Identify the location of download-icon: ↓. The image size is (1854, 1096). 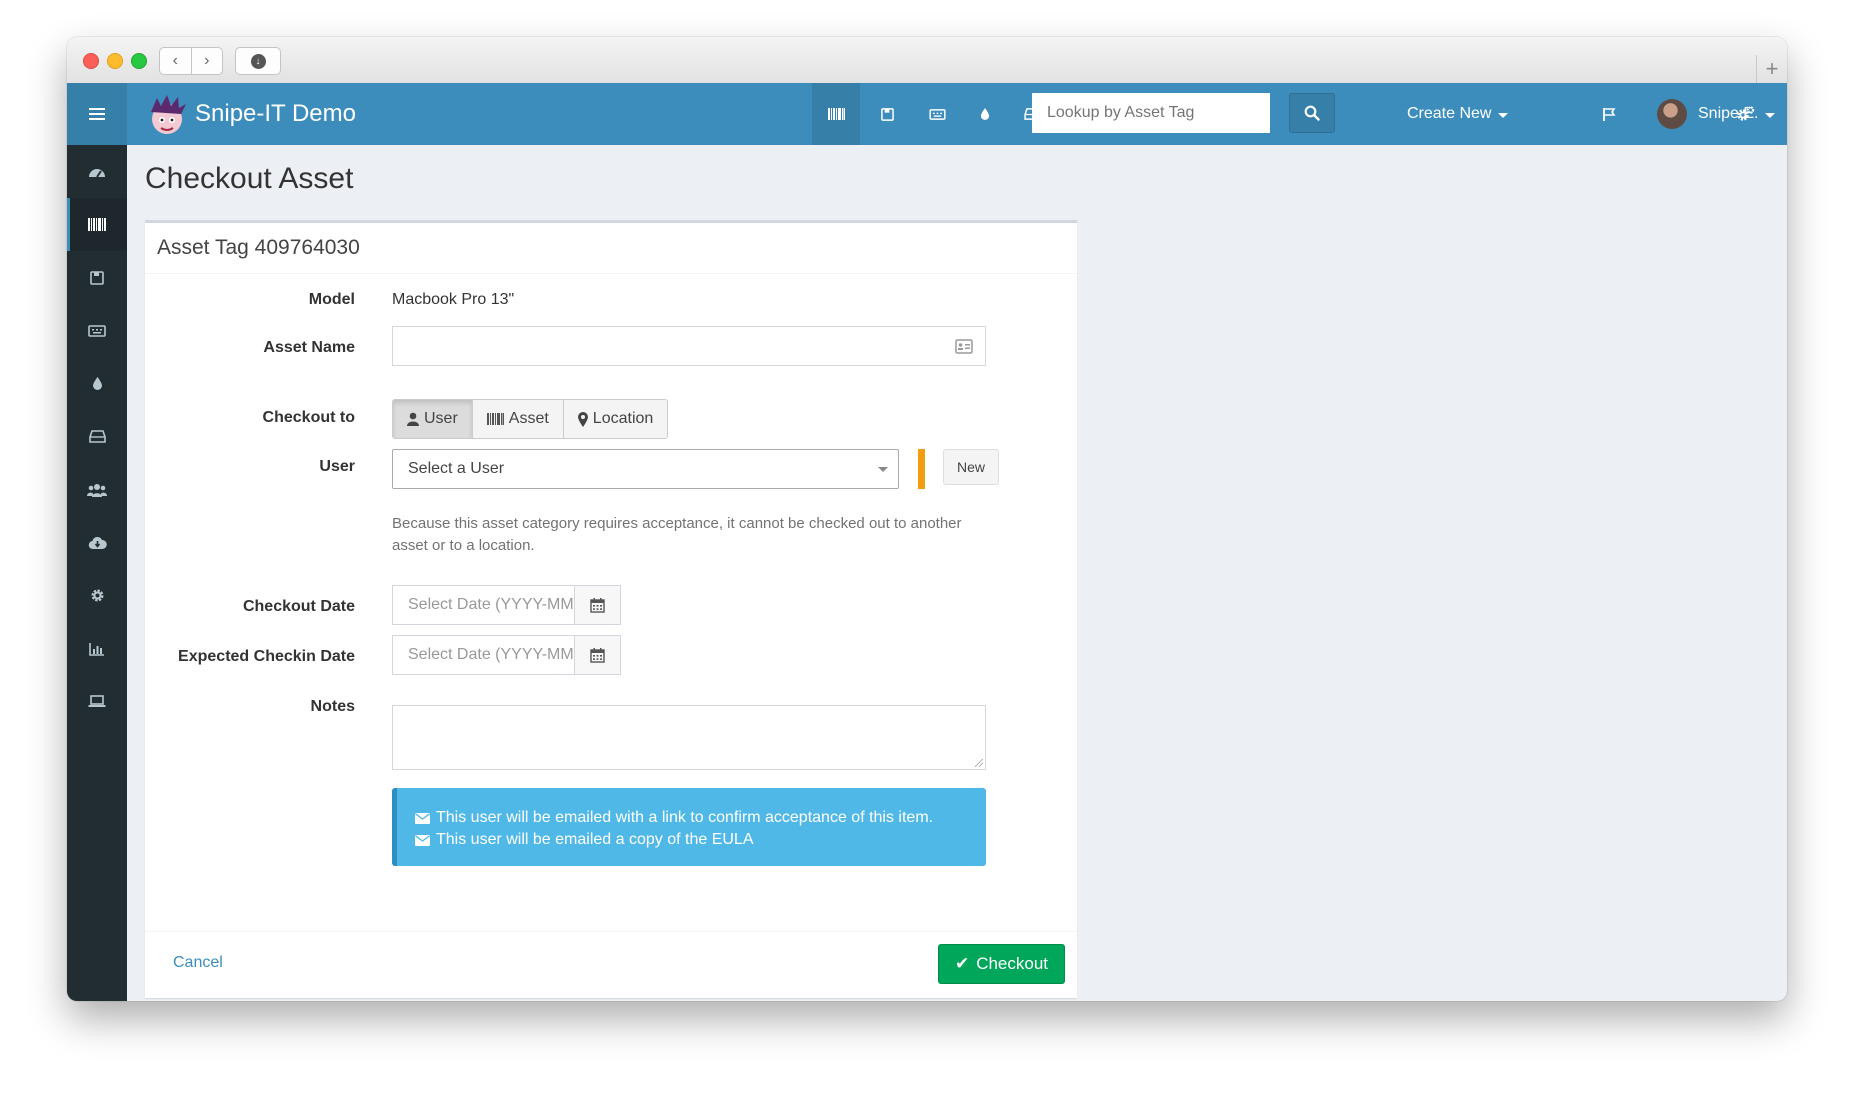
(258, 61).